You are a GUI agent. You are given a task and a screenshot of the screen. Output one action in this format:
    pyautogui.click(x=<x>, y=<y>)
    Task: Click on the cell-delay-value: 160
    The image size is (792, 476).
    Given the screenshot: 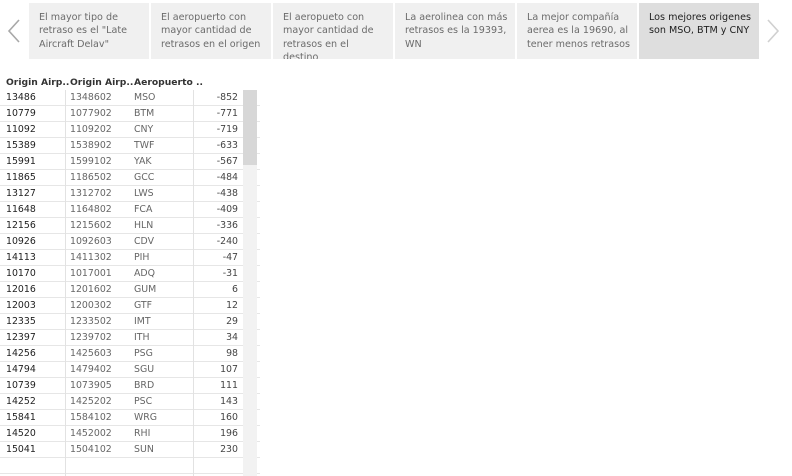 What is the action you would take?
    pyautogui.click(x=229, y=417)
    